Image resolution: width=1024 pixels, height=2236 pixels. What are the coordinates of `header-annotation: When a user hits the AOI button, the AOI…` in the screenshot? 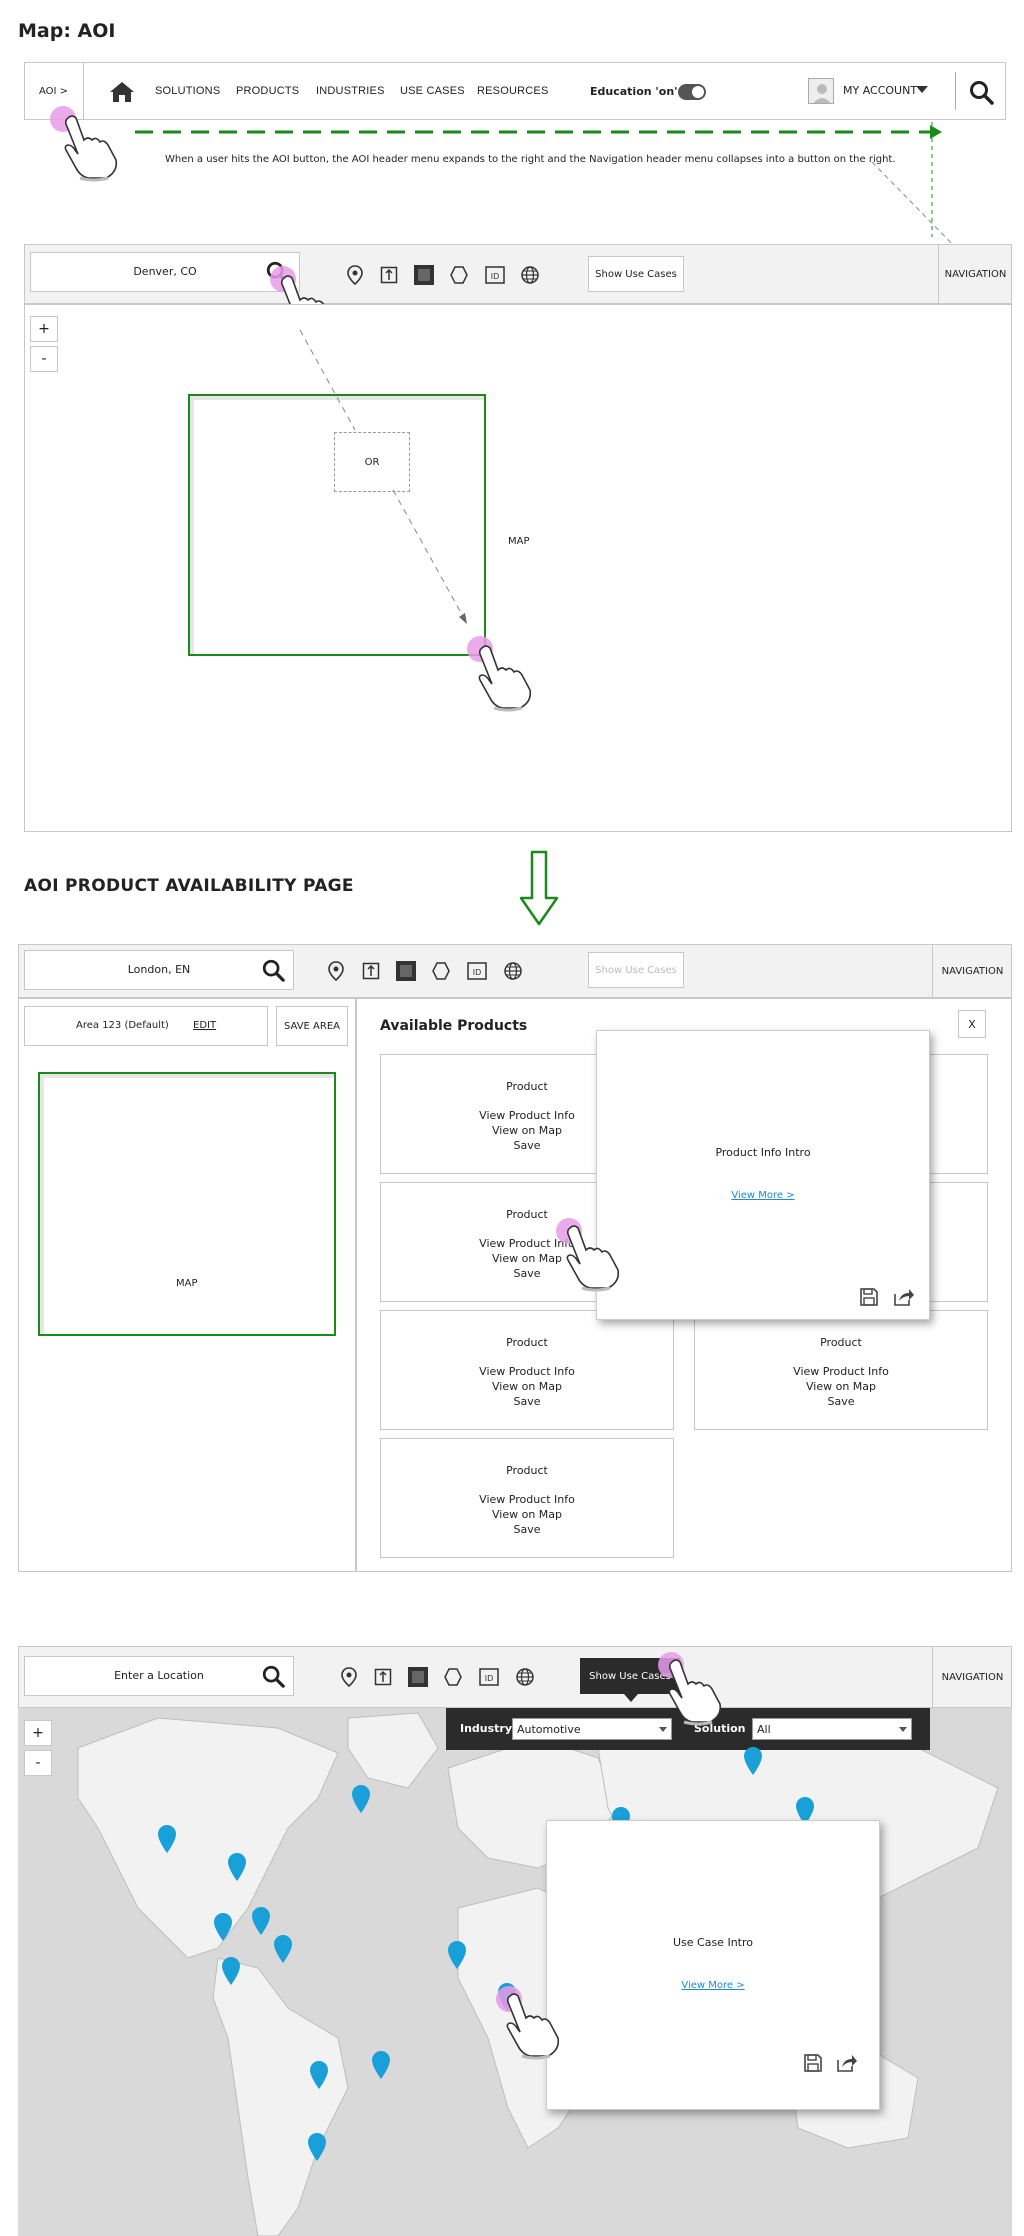 It's located at (530, 159).